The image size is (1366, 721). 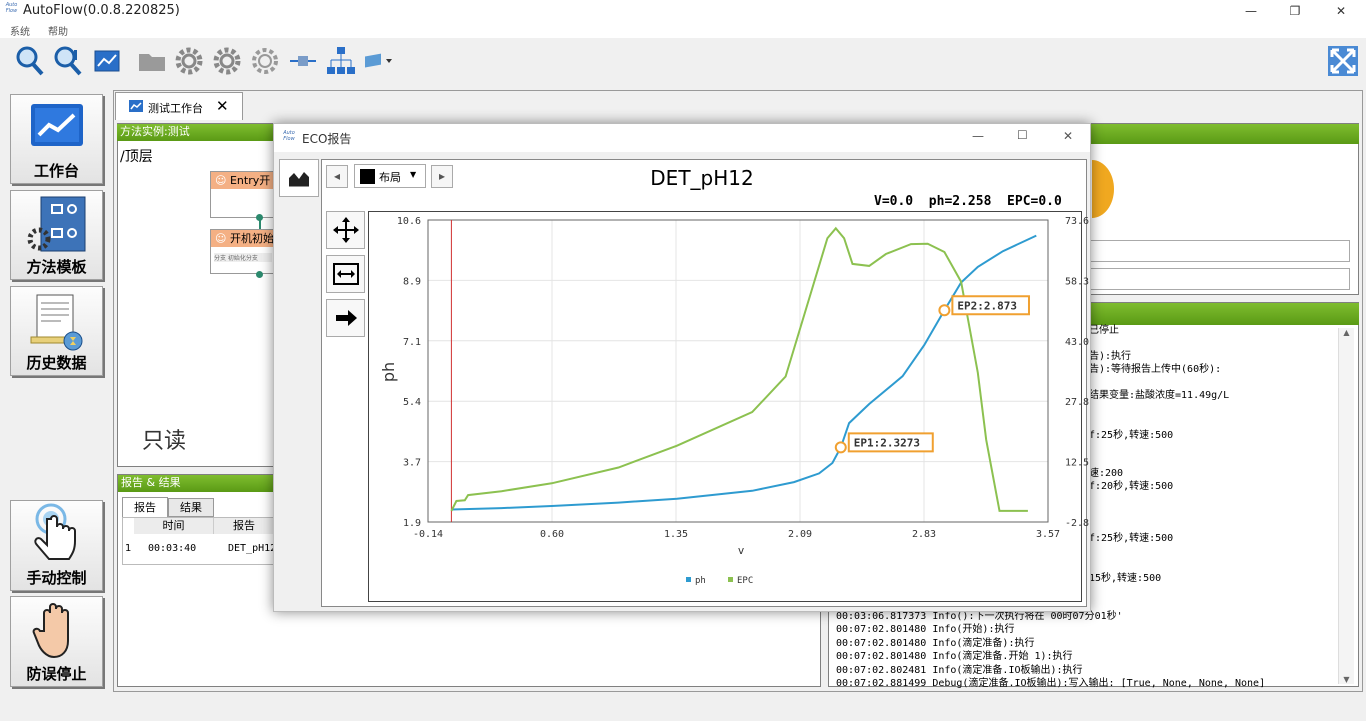 What do you see at coordinates (50, 631) in the screenshot?
I see `hand-stop-icon` at bounding box center [50, 631].